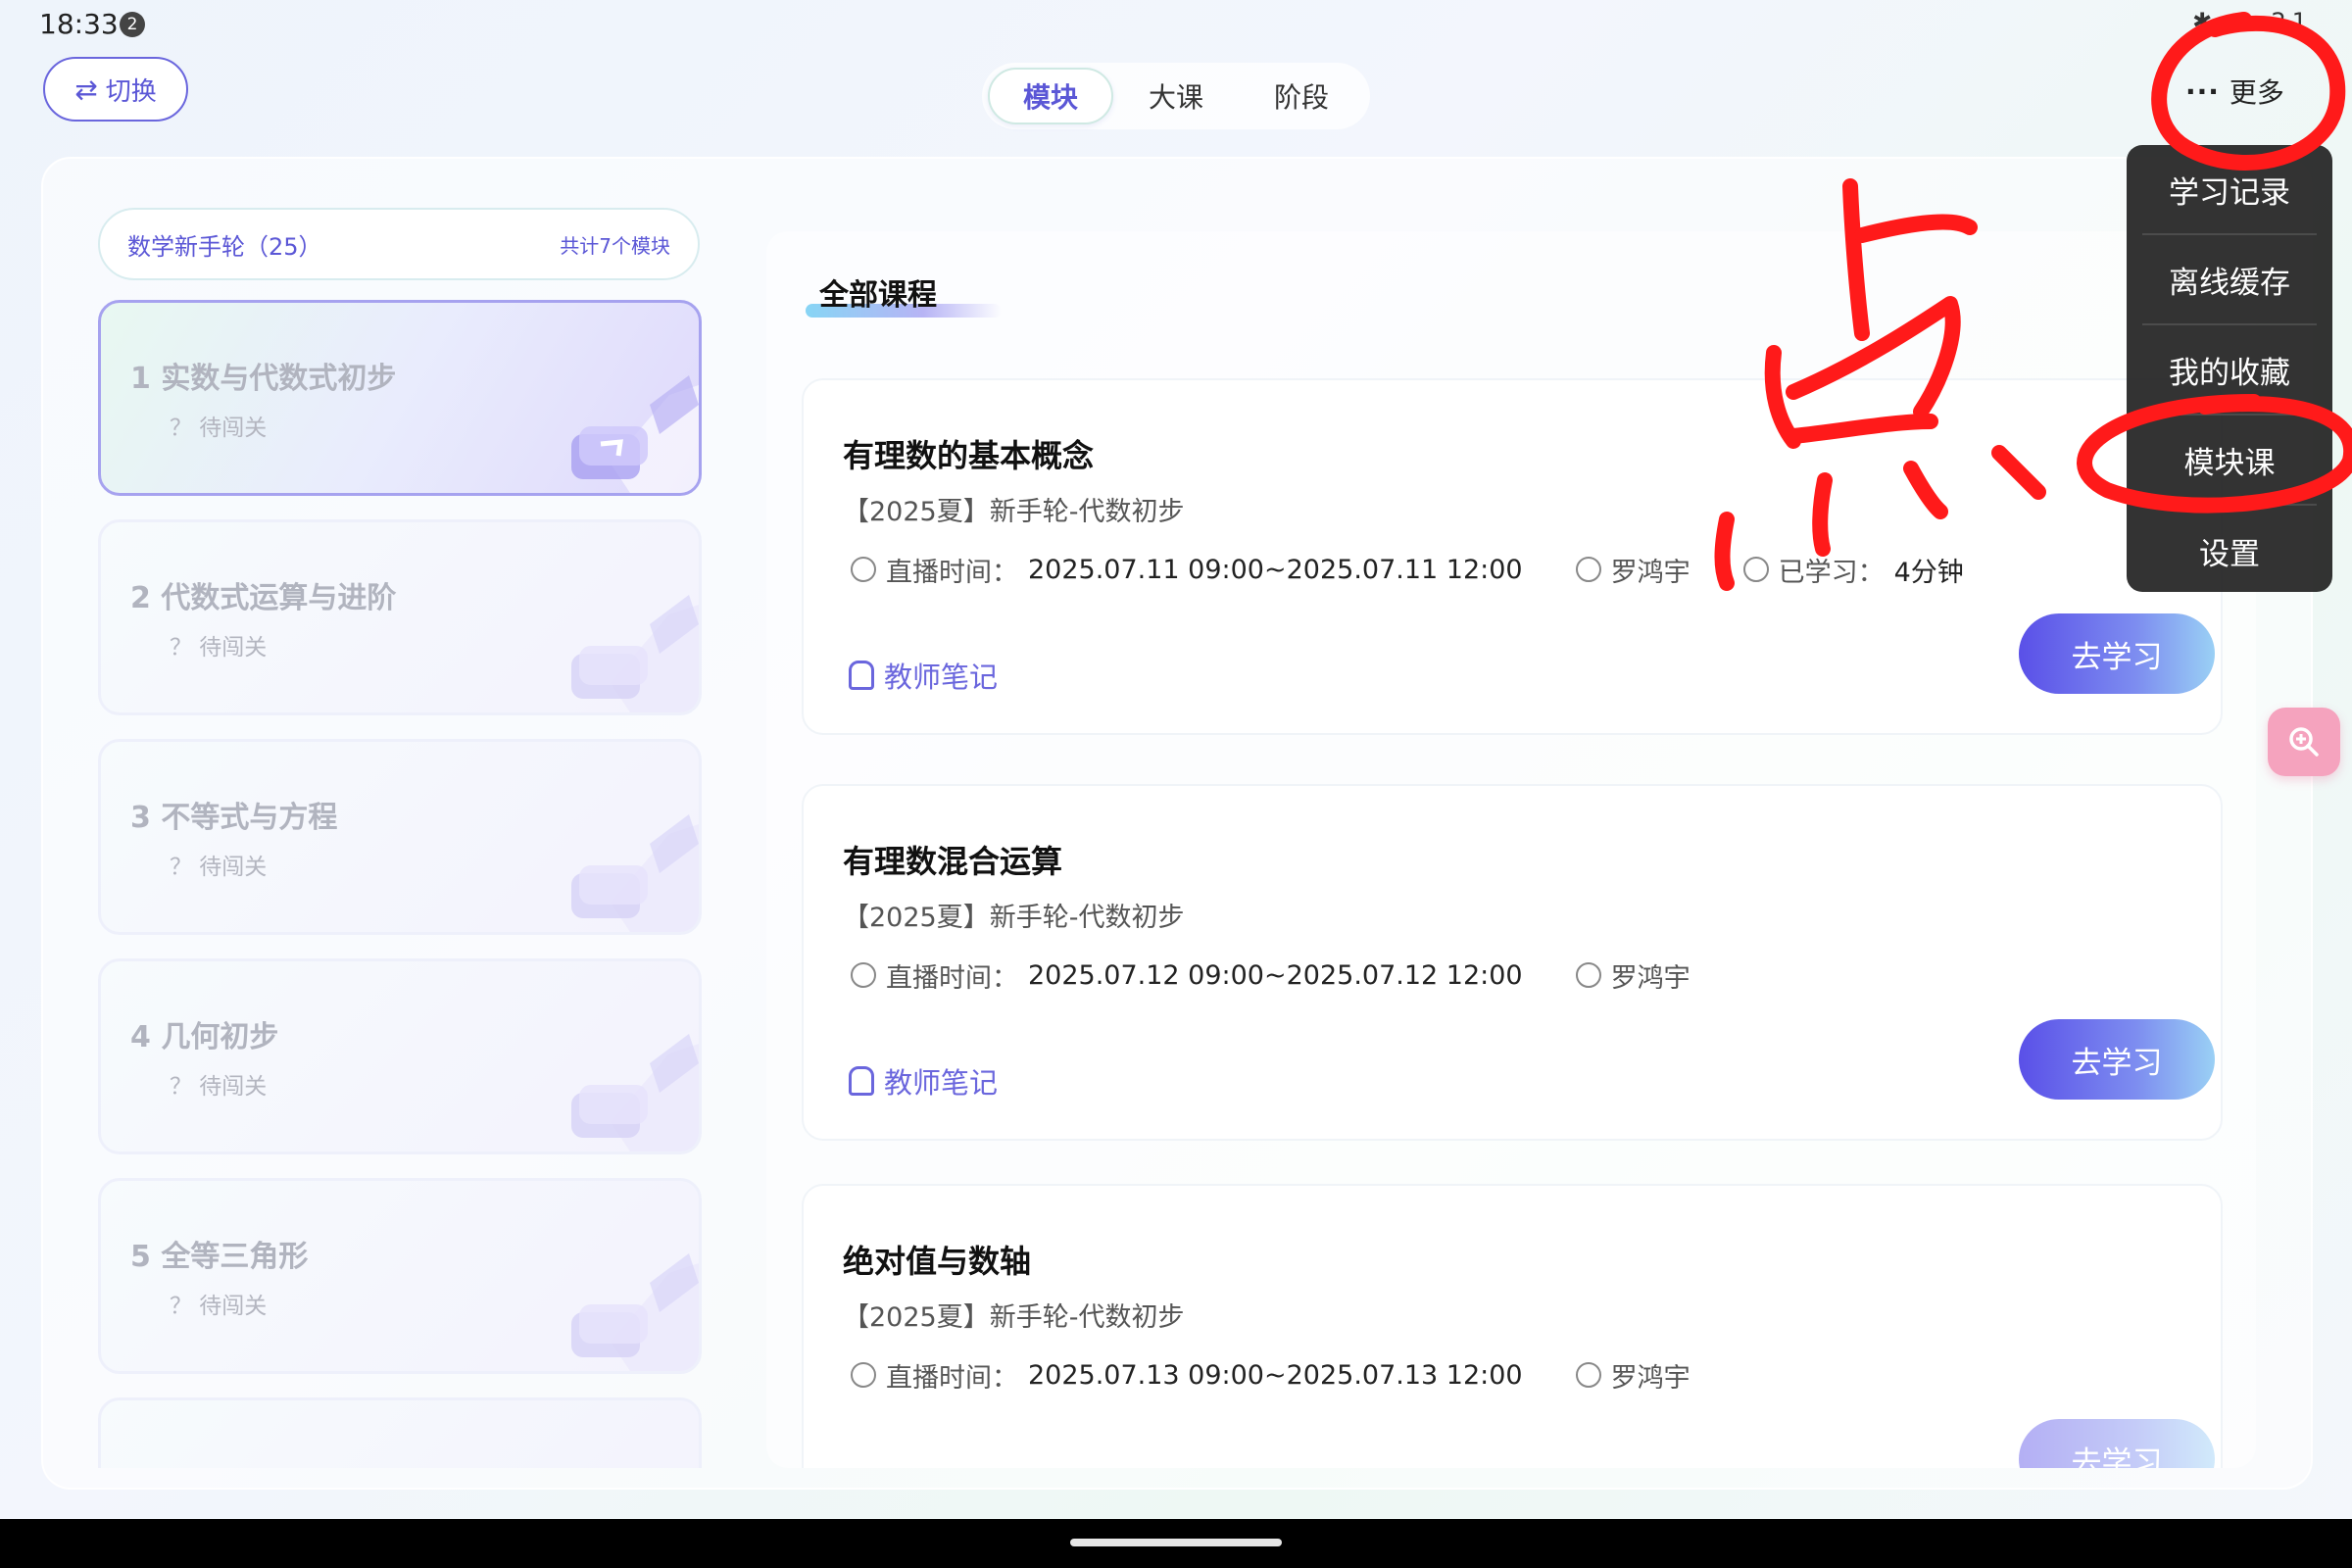 This screenshot has height=1568, width=2352. Describe the element at coordinates (2202, 91) in the screenshot. I see `ellipsis-icon: ···` at that location.